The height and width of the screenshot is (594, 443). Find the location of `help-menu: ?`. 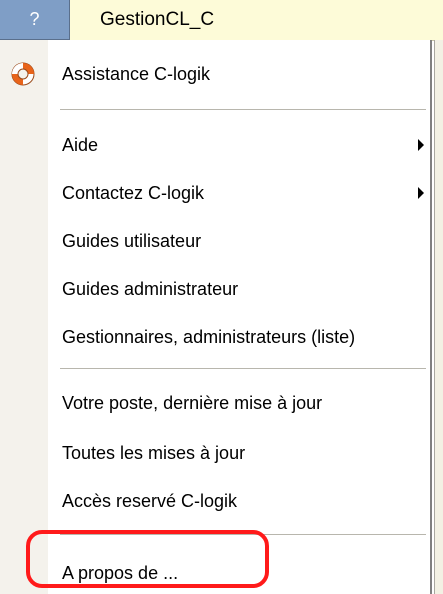

help-menu: ? is located at coordinates (35, 20).